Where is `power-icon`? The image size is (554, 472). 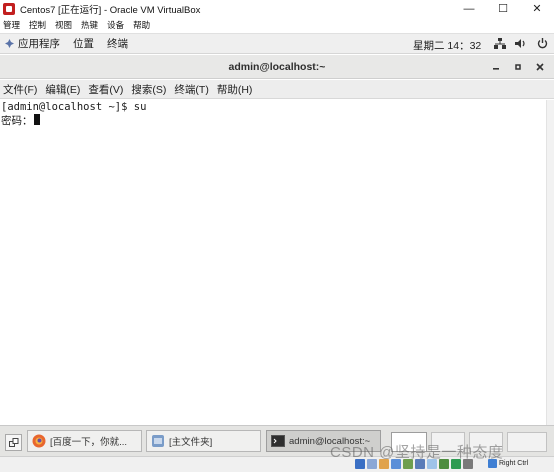
power-icon is located at coordinates (542, 43).